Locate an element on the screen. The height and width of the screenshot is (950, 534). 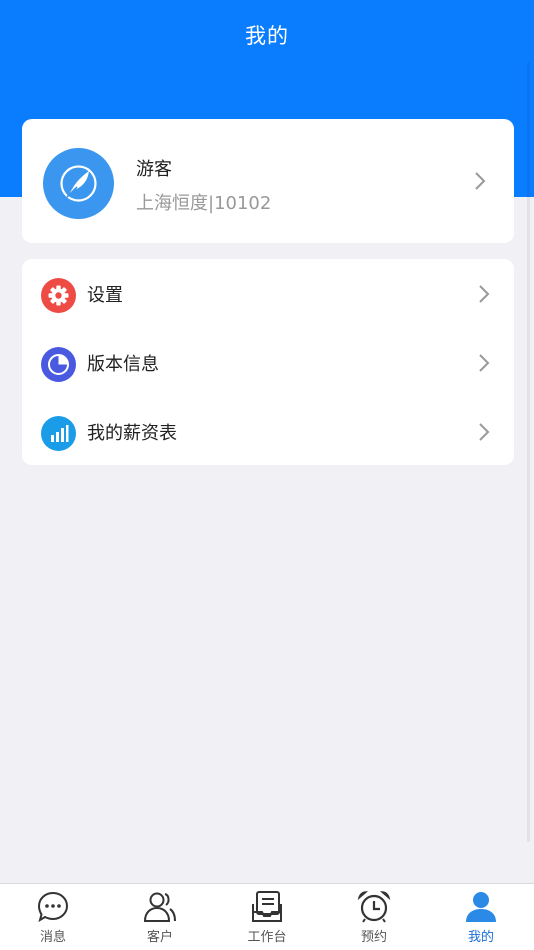
tab-customers: 客户 is located at coordinates (160, 917).